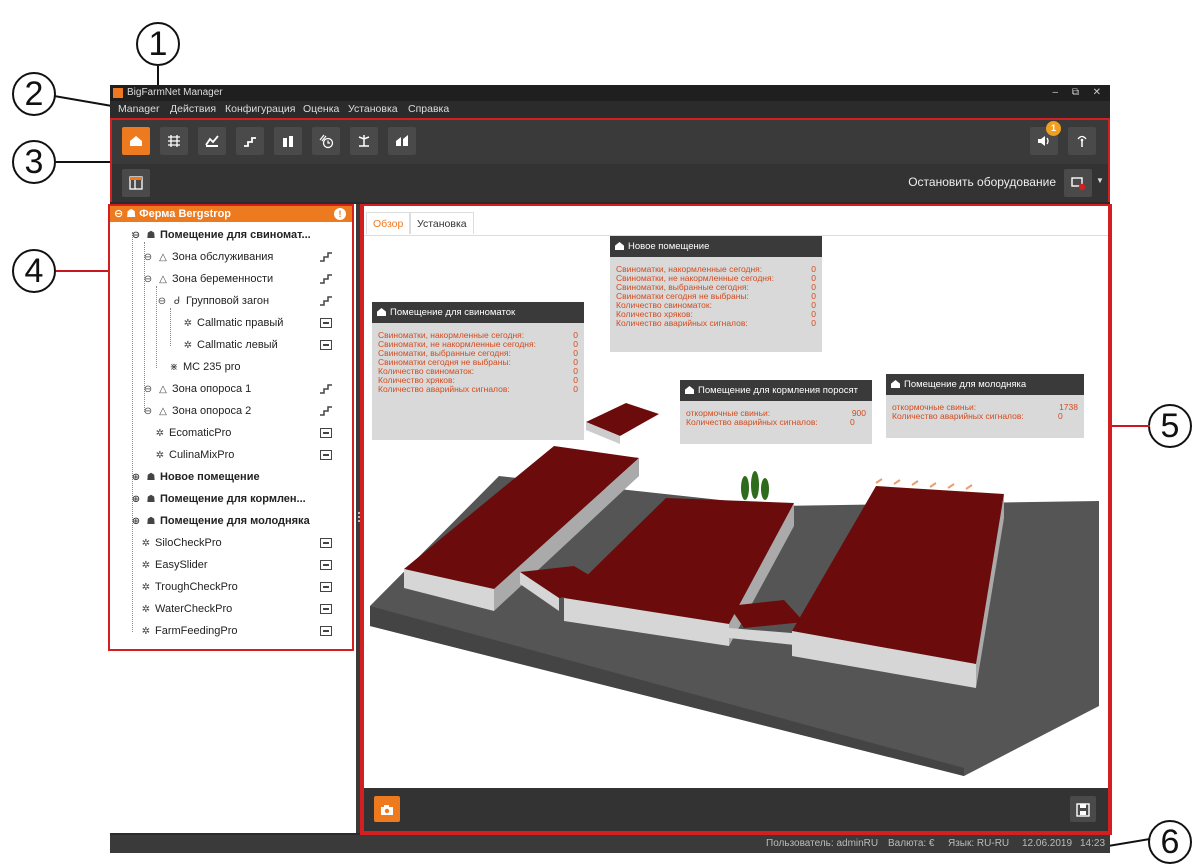 This screenshot has height=867, width=1202. I want to click on menu-evaluation: Оценка, so click(321, 109).